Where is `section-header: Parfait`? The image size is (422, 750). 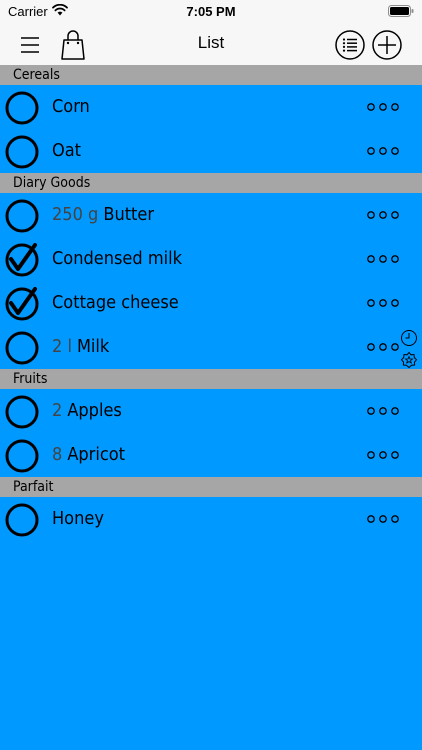 section-header: Parfait is located at coordinates (211, 487).